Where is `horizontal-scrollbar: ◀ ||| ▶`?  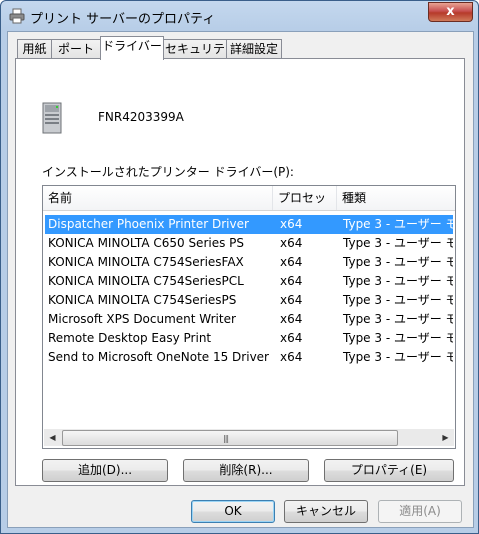 horizontal-scrollbar: ◀ ||| ▶ is located at coordinates (249, 437).